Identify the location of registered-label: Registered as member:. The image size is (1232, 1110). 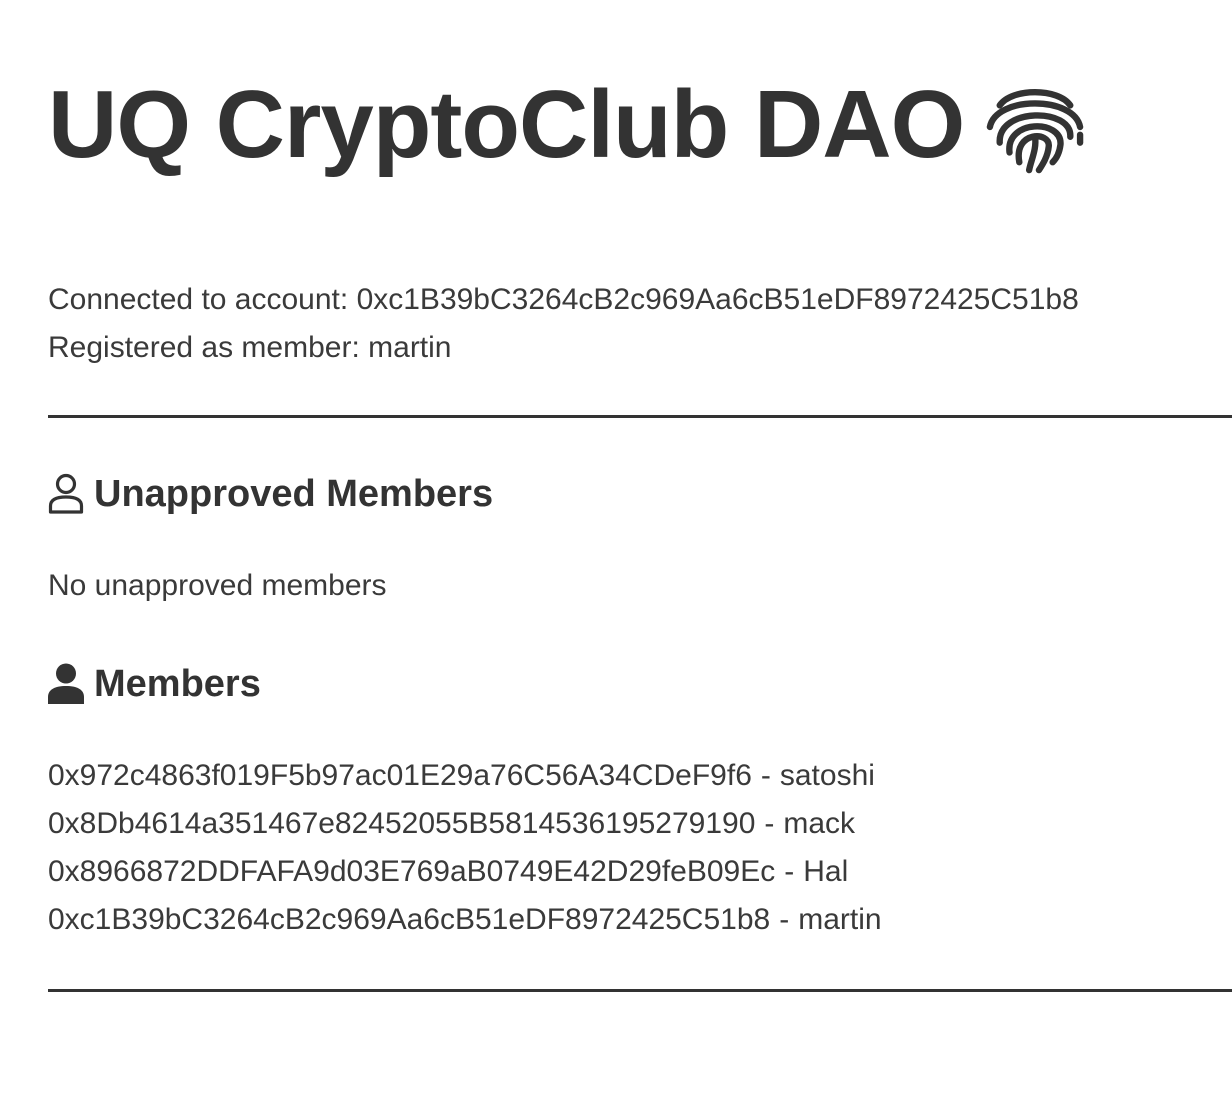
(204, 347).